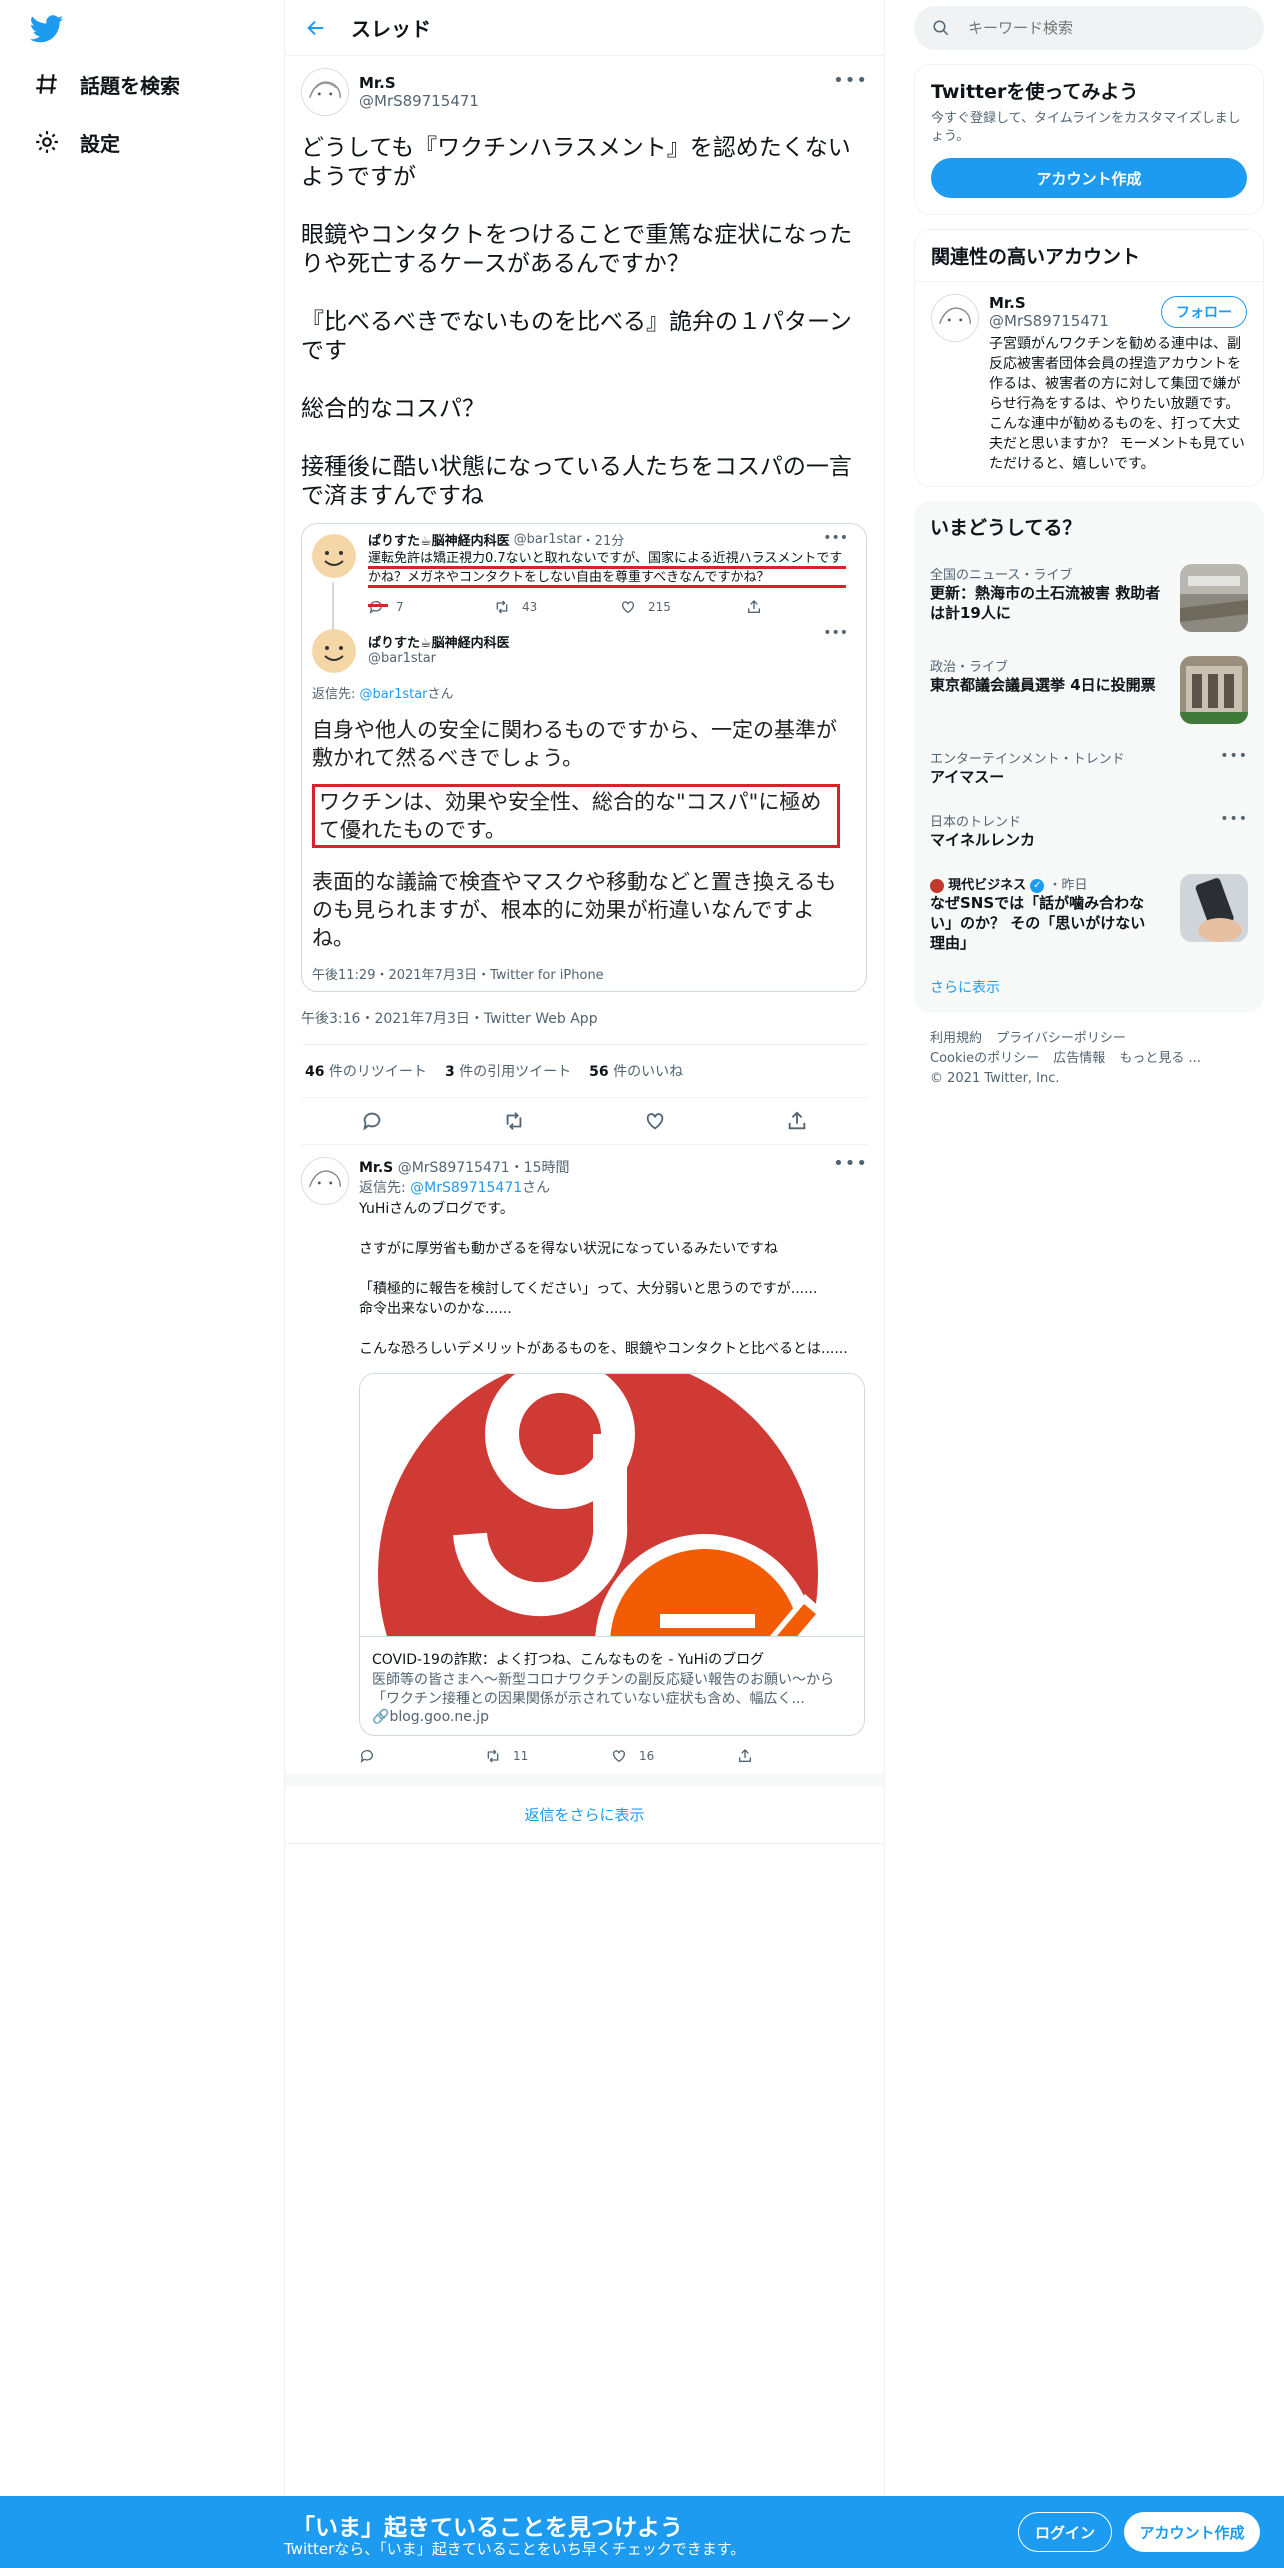  Describe the element at coordinates (381, 1717) in the screenshot. I see `link-icon: 🔗` at that location.